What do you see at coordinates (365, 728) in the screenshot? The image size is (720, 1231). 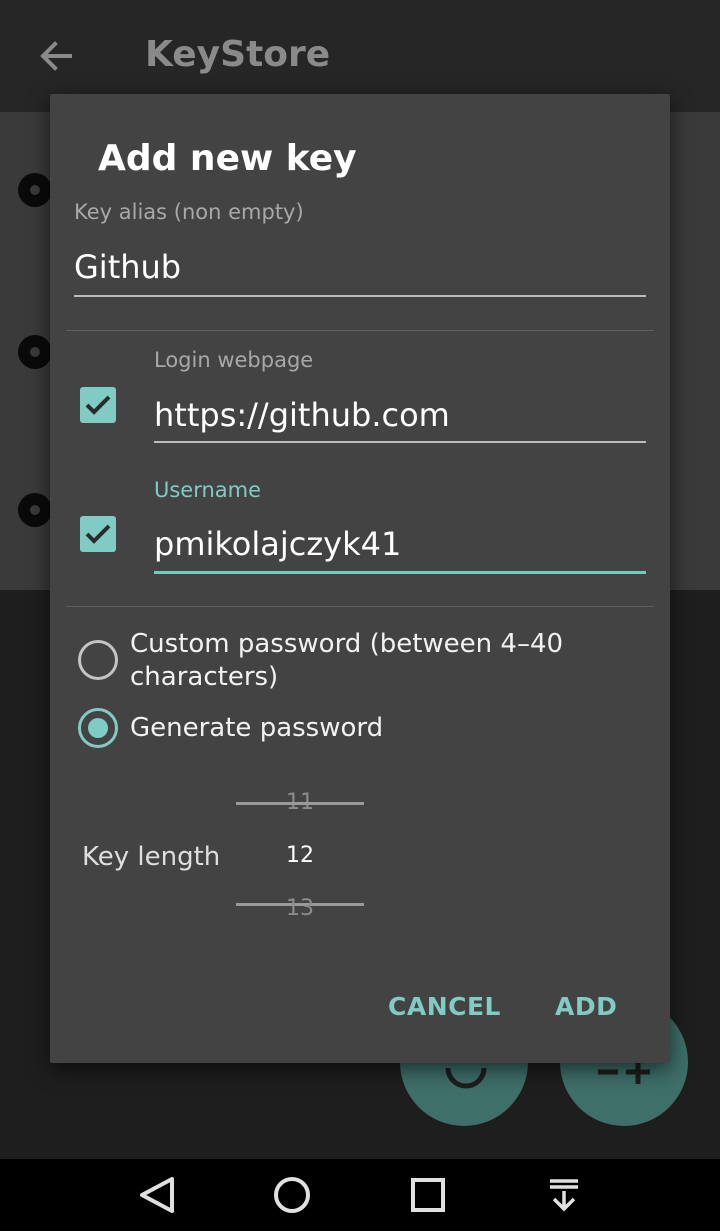 I see `generate-password-label: Generate password` at bounding box center [365, 728].